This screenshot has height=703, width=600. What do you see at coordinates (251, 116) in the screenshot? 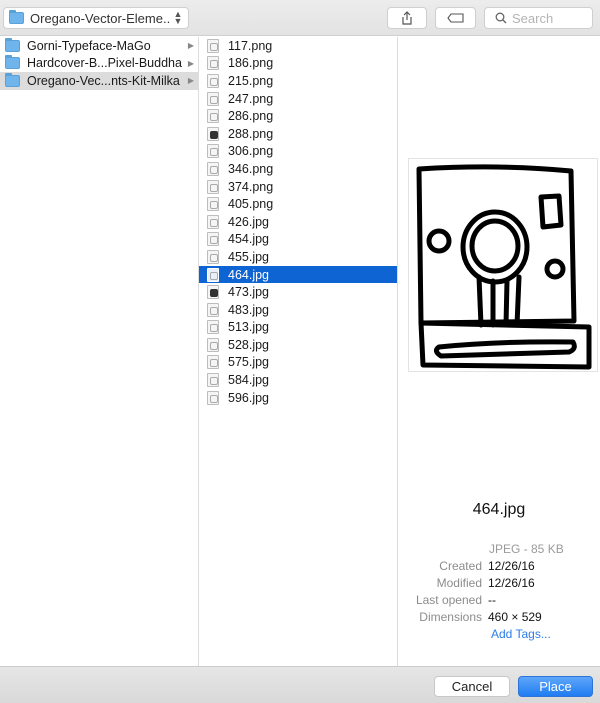
I see `file-name: 286.png` at bounding box center [251, 116].